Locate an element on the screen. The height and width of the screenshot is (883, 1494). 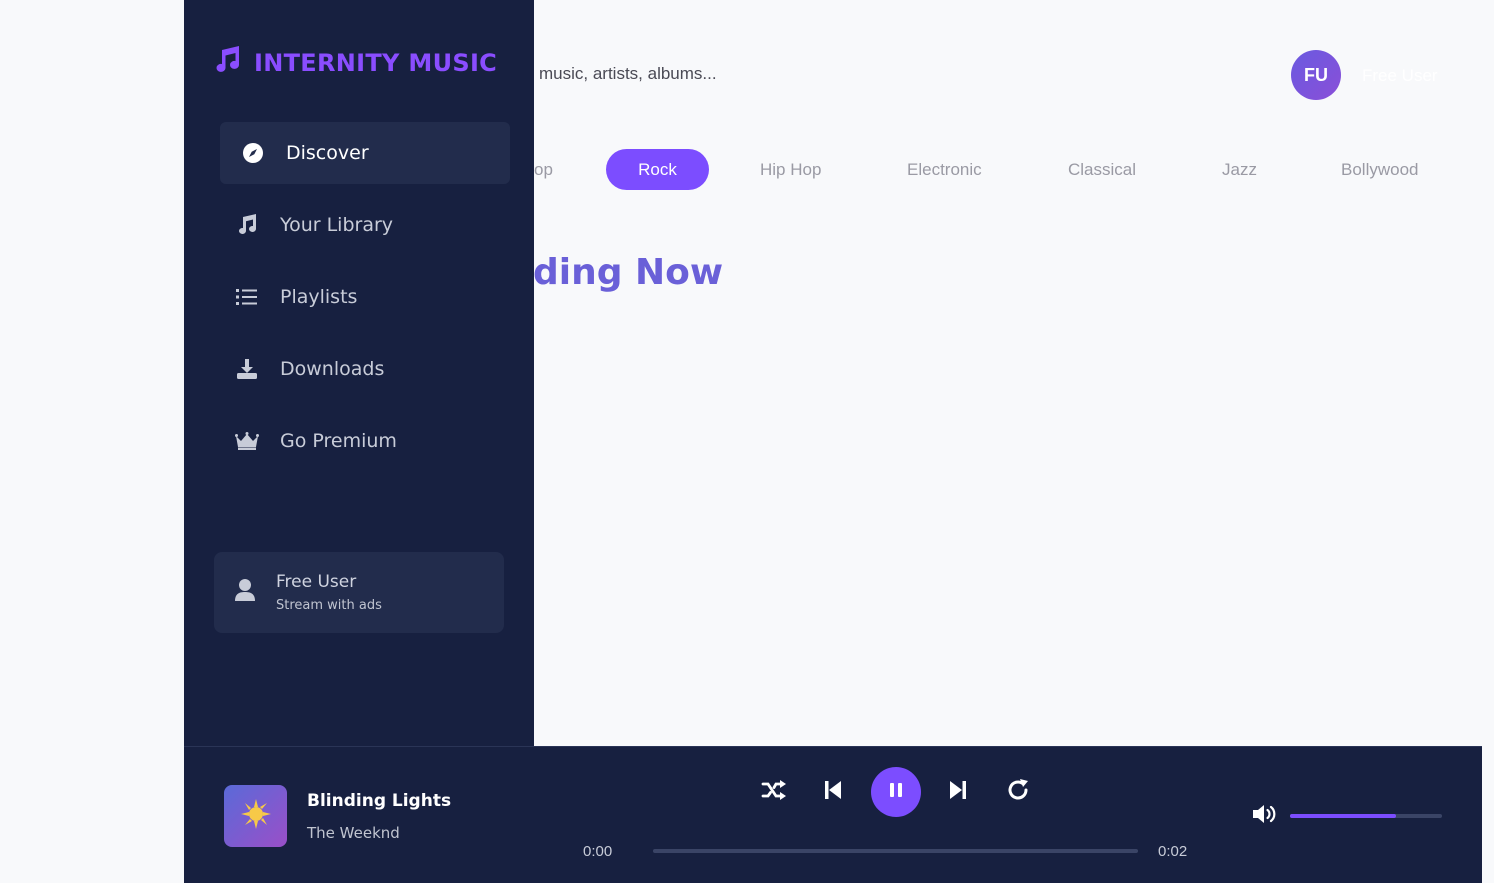
sidebar-item-go-premium: Go Premium is located at coordinates (365, 441).